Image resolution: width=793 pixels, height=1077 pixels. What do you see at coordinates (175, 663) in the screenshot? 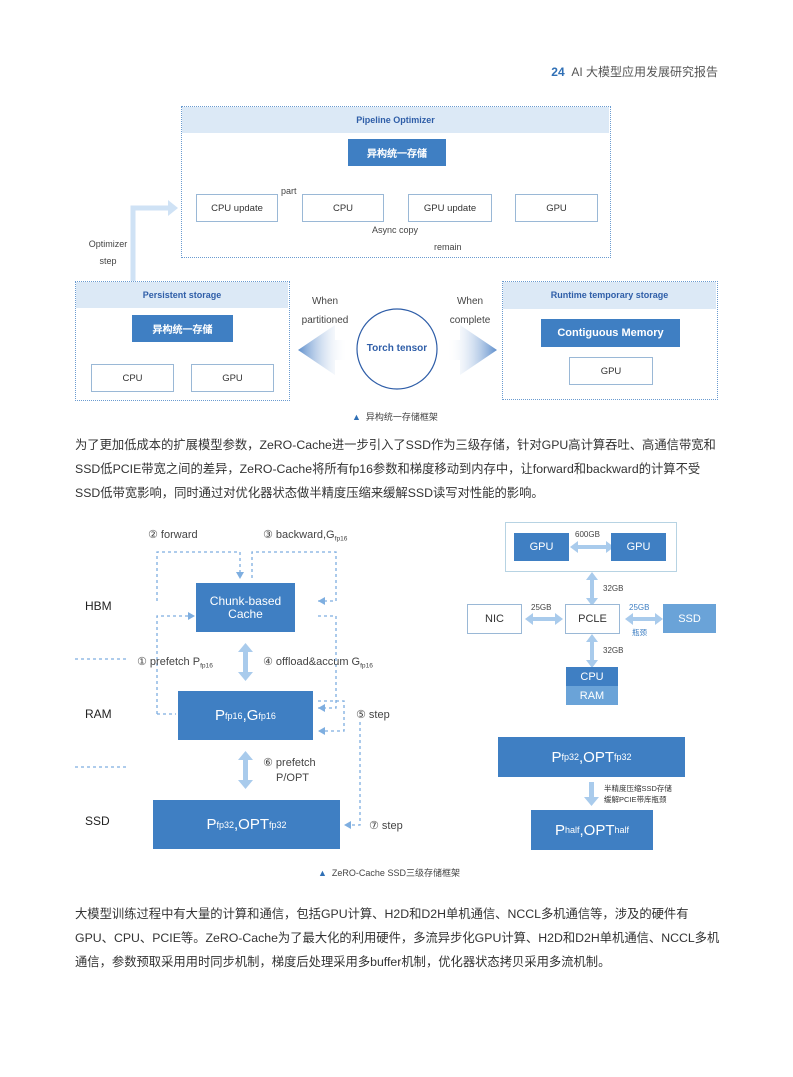
I see `prefetch-label: ① prefetch Pfp16` at bounding box center [175, 663].